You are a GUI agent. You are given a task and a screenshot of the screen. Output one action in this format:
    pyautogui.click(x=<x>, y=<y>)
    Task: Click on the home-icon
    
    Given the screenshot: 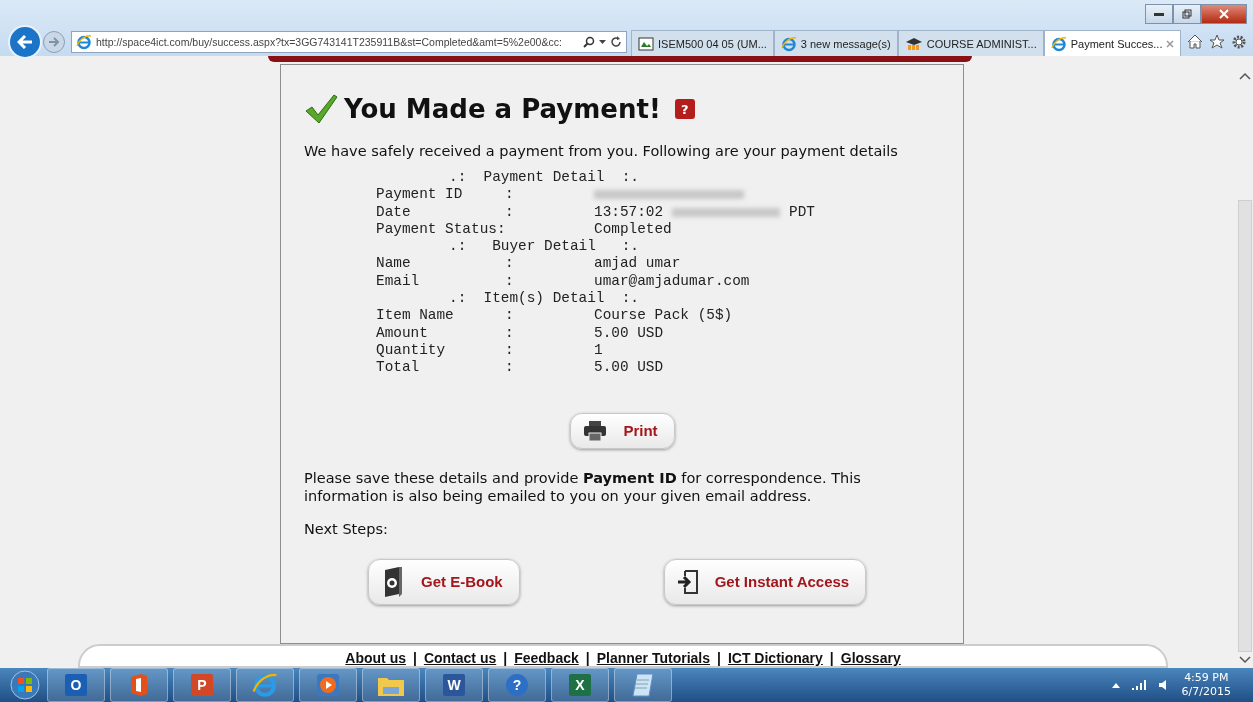 What is the action you would take?
    pyautogui.click(x=1195, y=41)
    